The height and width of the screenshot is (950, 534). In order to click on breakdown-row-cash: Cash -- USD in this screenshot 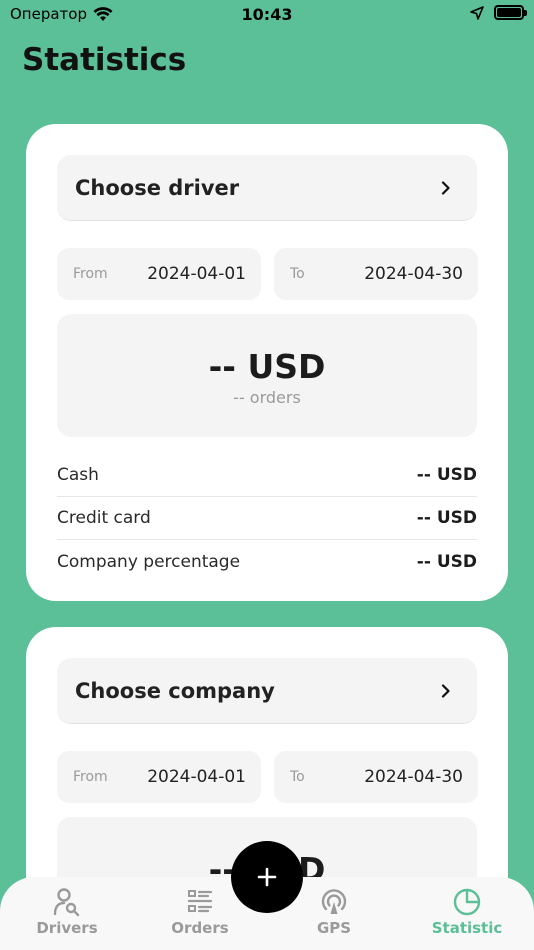, I will do `click(267, 475)`.